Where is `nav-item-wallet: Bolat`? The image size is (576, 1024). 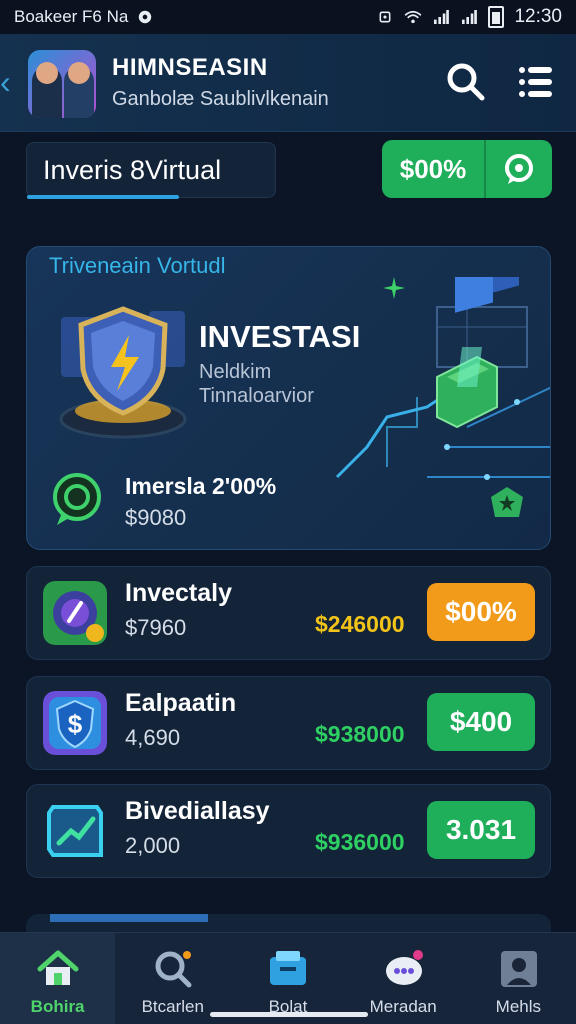
nav-item-wallet: Bolat is located at coordinates (287, 978).